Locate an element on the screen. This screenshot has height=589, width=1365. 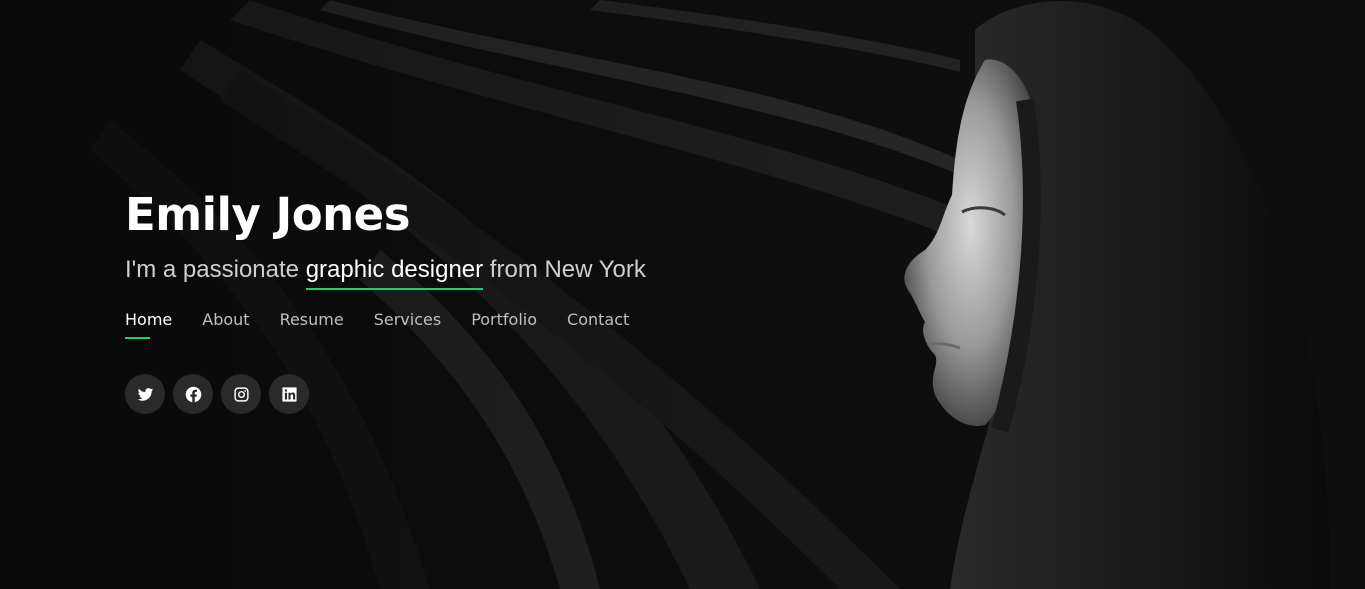
twitter-link is located at coordinates (145, 394).